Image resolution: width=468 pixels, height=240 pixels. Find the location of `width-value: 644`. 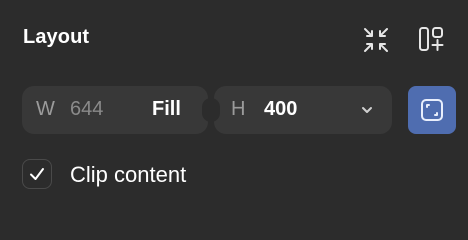

width-value: 644 is located at coordinates (86, 109).